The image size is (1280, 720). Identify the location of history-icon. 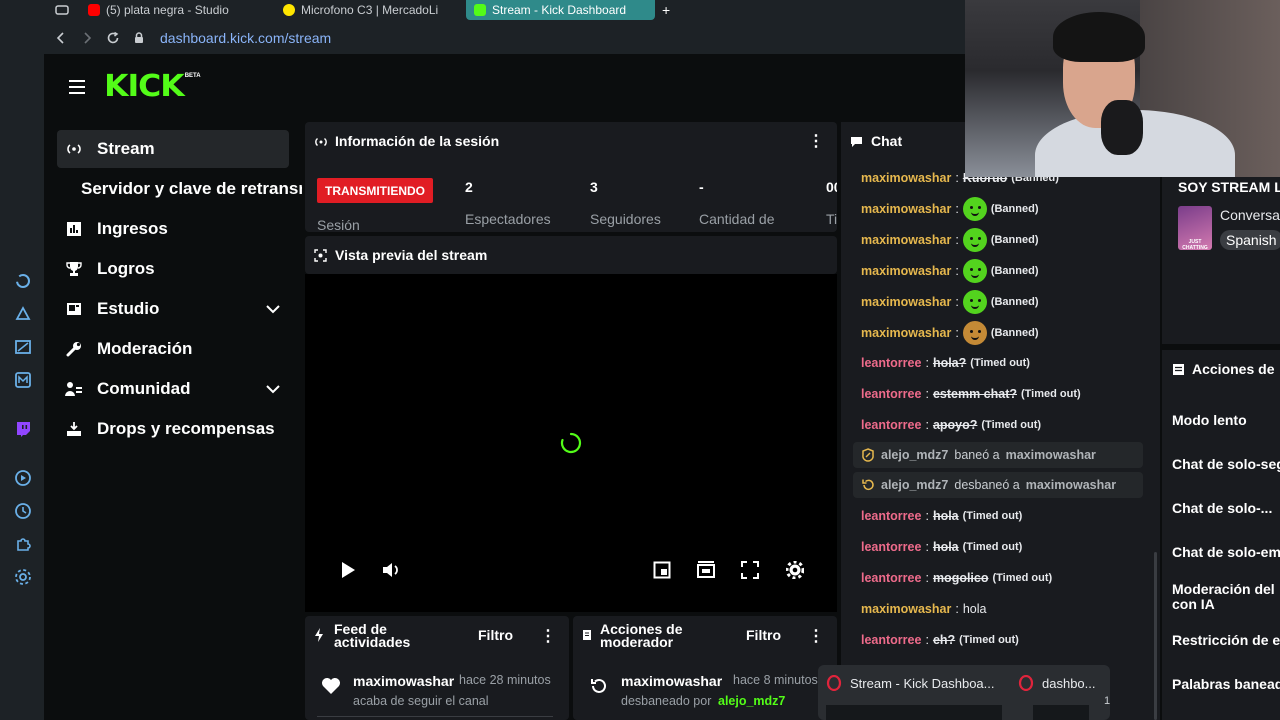
(23, 511).